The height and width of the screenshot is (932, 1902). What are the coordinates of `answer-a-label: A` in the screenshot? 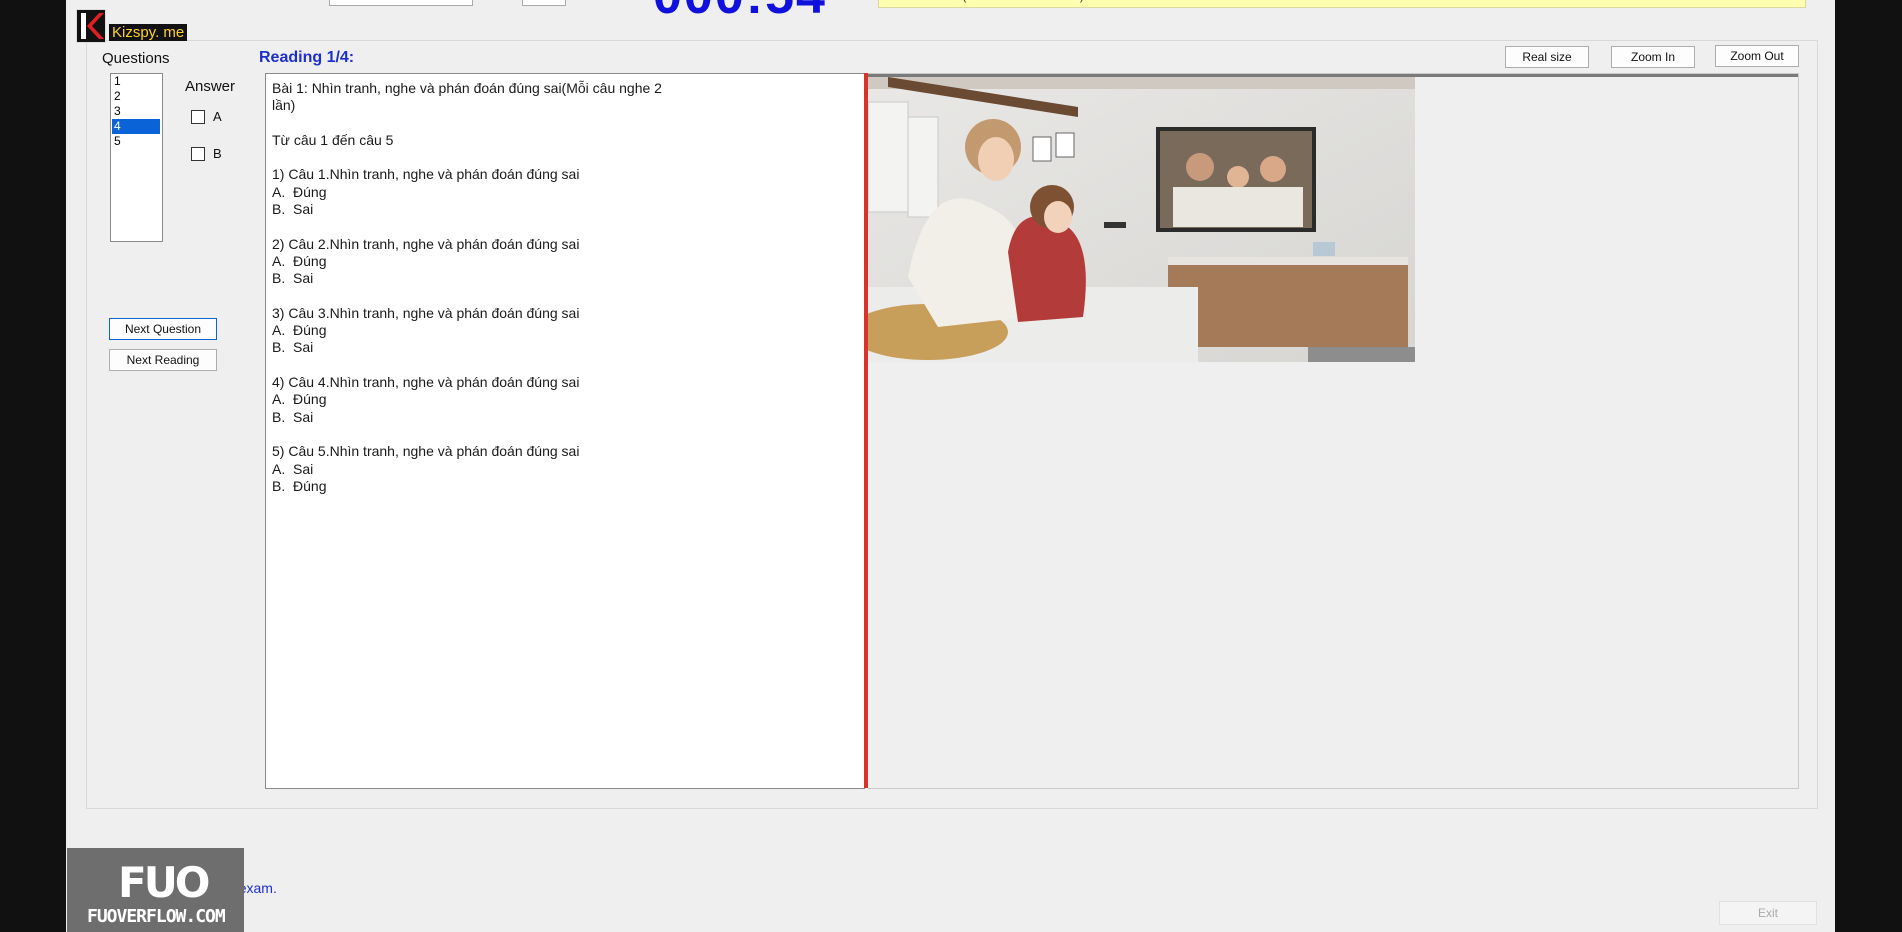 It's located at (217, 116).